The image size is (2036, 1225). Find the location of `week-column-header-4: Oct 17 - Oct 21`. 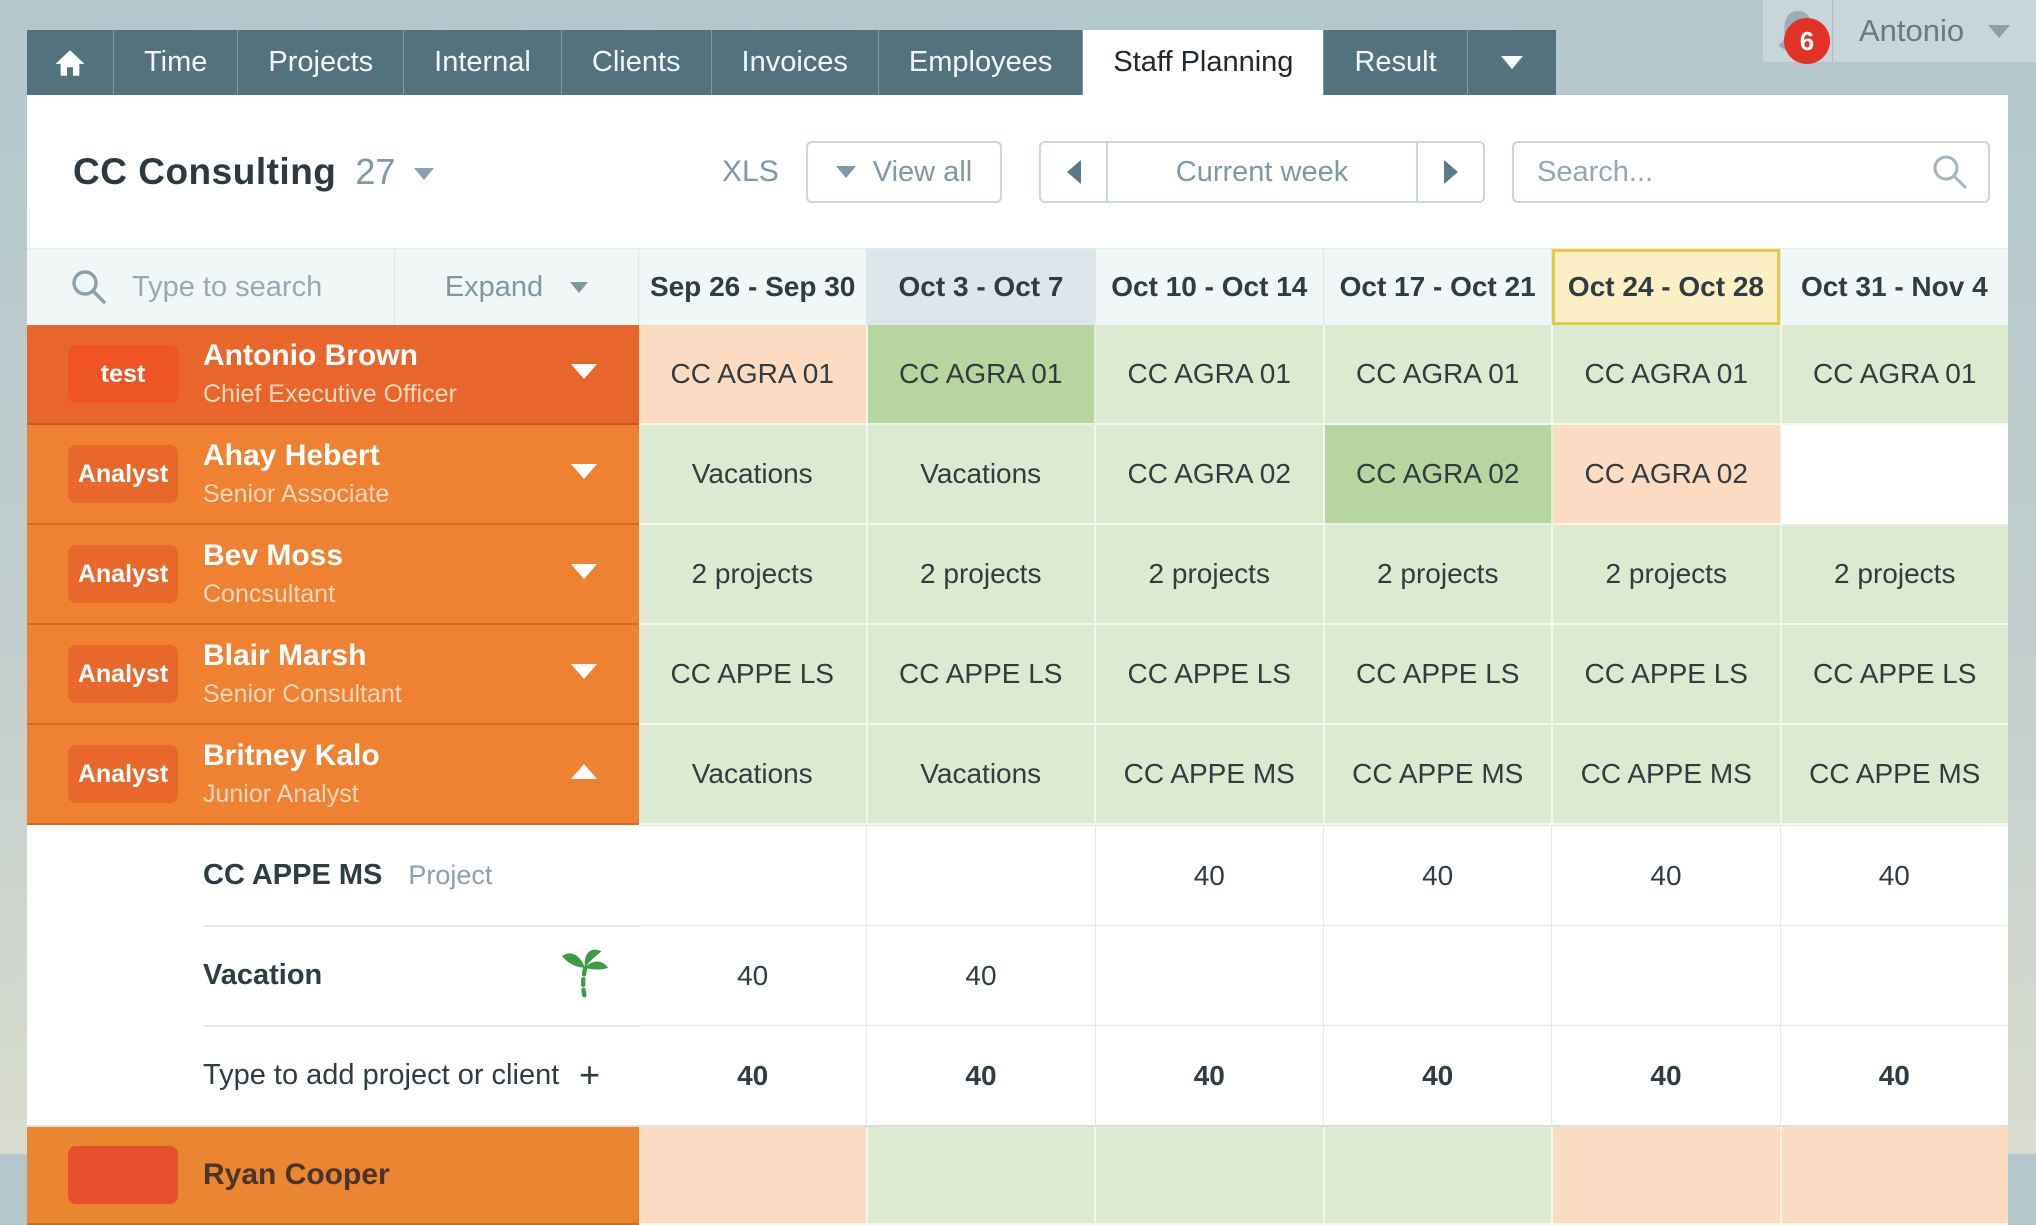

week-column-header-4: Oct 17 - Oct 21 is located at coordinates (1438, 287).